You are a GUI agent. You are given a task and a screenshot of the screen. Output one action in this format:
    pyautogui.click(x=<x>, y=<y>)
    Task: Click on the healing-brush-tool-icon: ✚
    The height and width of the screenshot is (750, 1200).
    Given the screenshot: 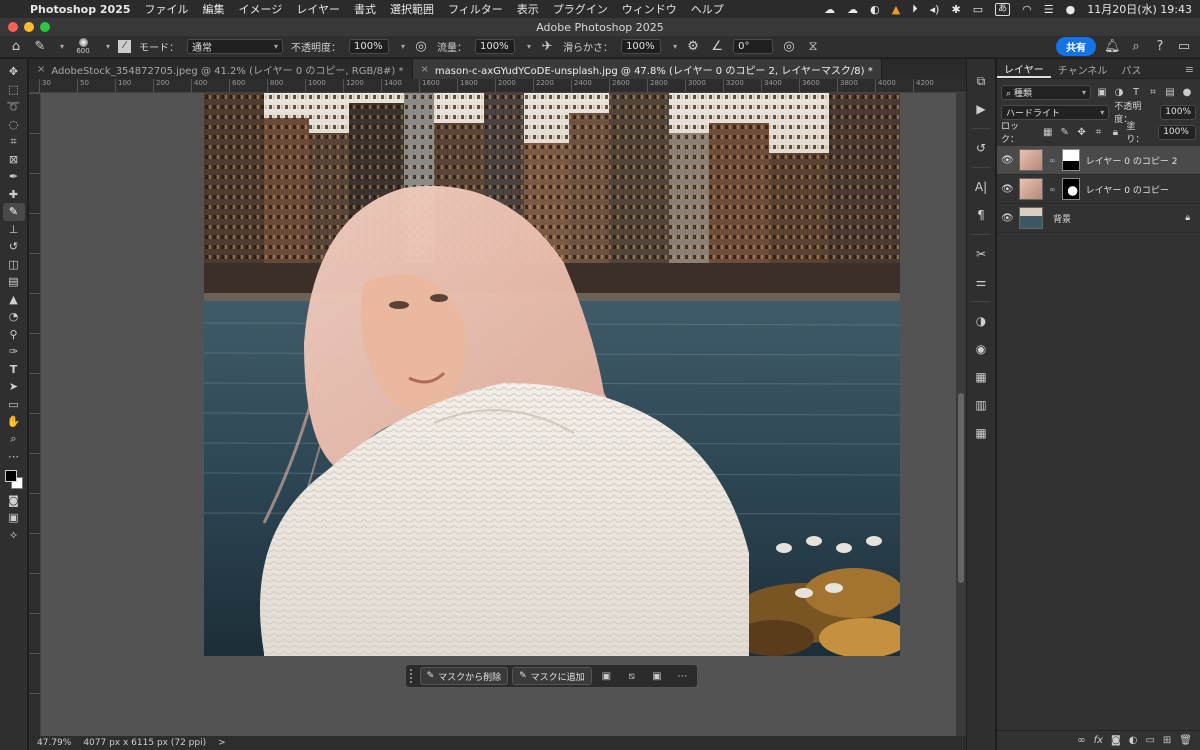 What is the action you would take?
    pyautogui.click(x=14, y=195)
    